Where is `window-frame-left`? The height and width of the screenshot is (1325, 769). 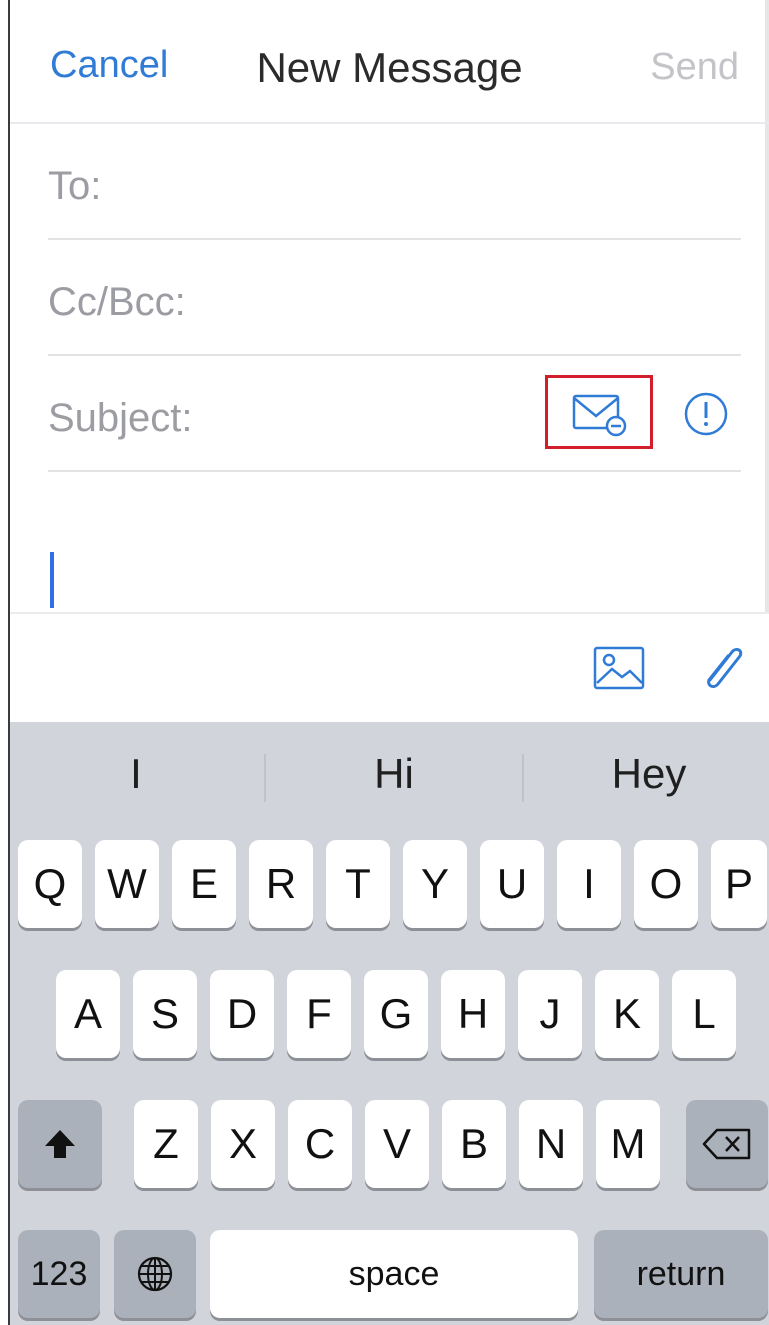
window-frame-left is located at coordinates (5, 662).